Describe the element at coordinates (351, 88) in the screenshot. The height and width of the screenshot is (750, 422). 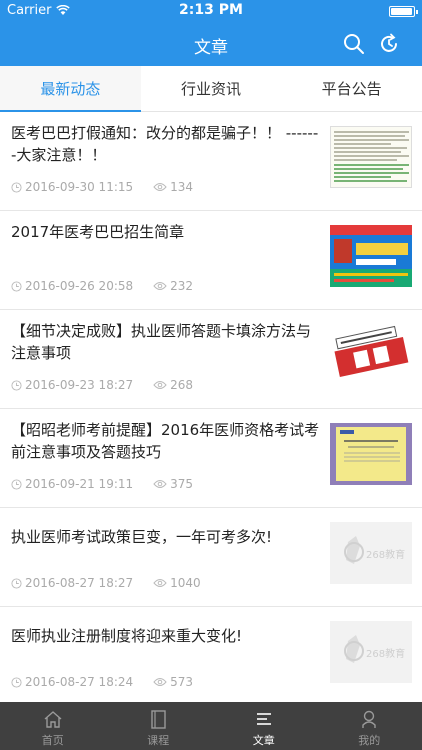
I see `tab-platform-notice: 平台公告` at that location.